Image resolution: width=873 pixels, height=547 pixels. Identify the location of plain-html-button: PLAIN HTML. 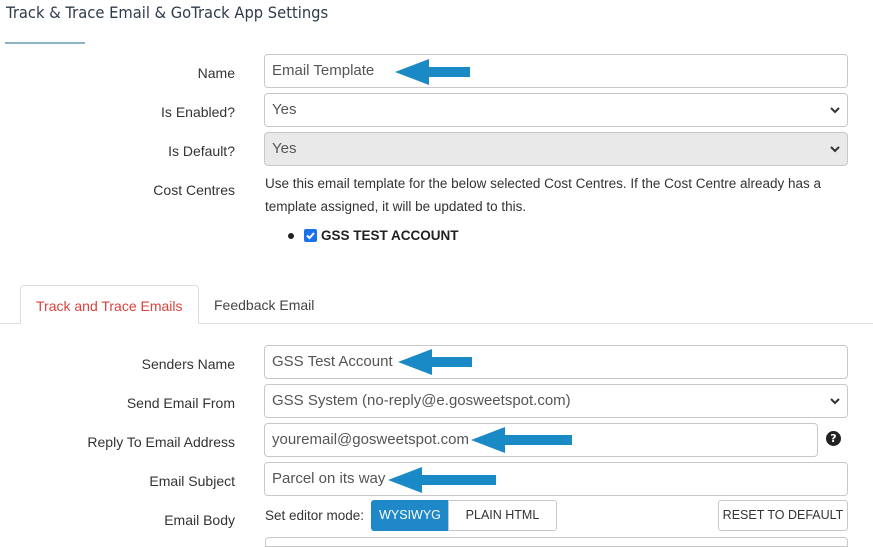
(502, 515).